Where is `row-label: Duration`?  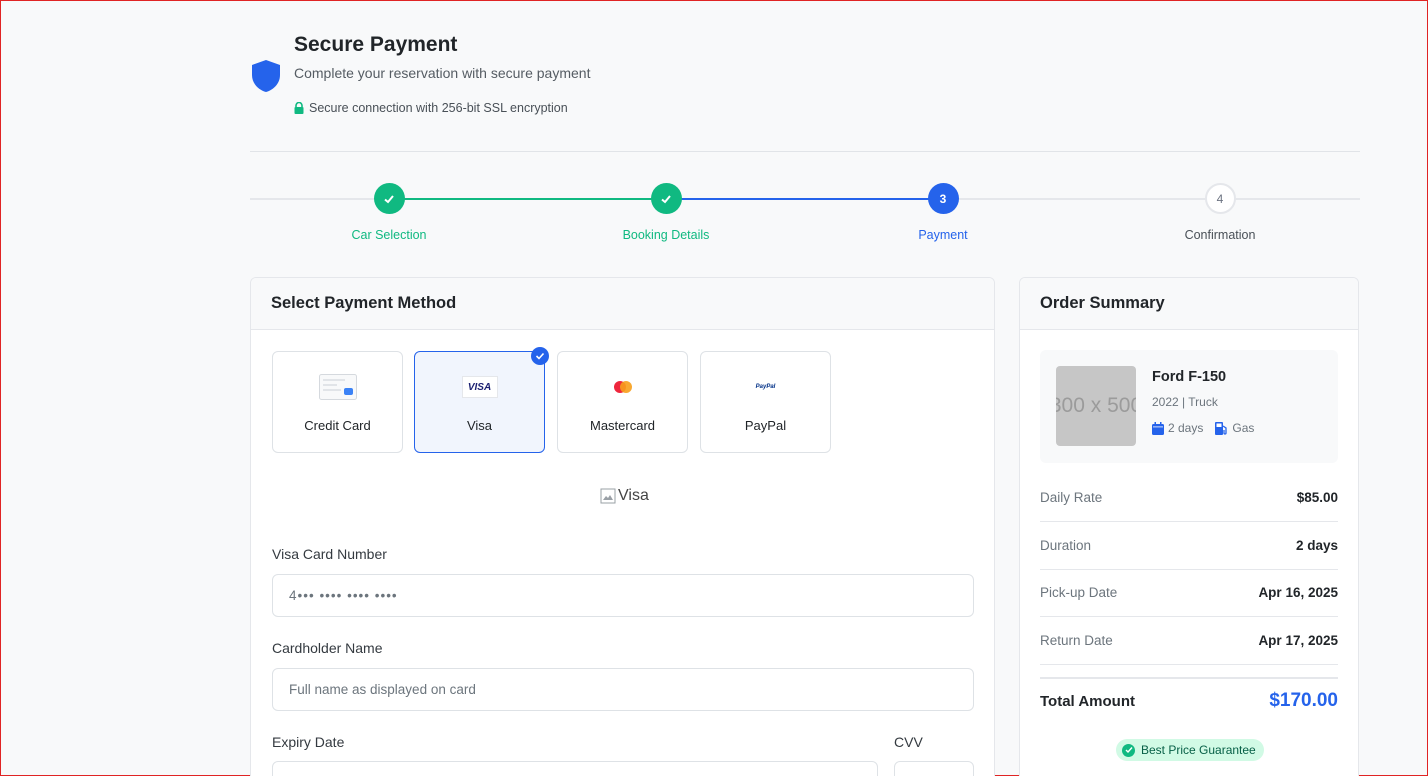 row-label: Duration is located at coordinates (1066, 545).